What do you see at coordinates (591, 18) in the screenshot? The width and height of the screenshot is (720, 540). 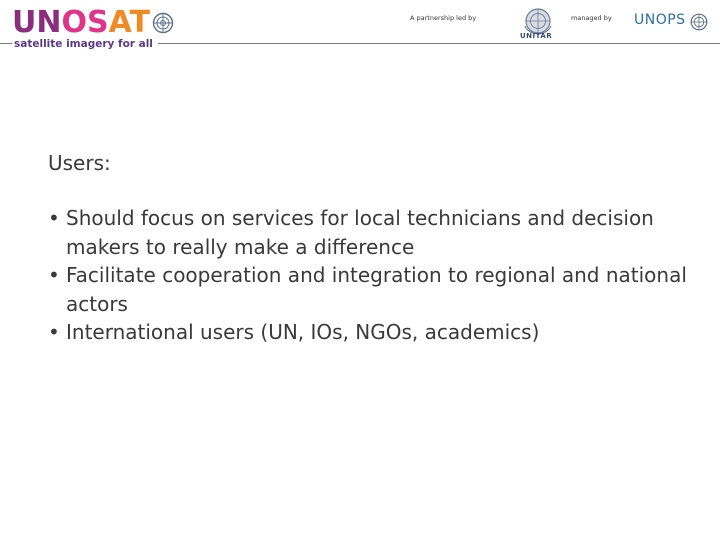 I see `managed-by-label: managed by` at bounding box center [591, 18].